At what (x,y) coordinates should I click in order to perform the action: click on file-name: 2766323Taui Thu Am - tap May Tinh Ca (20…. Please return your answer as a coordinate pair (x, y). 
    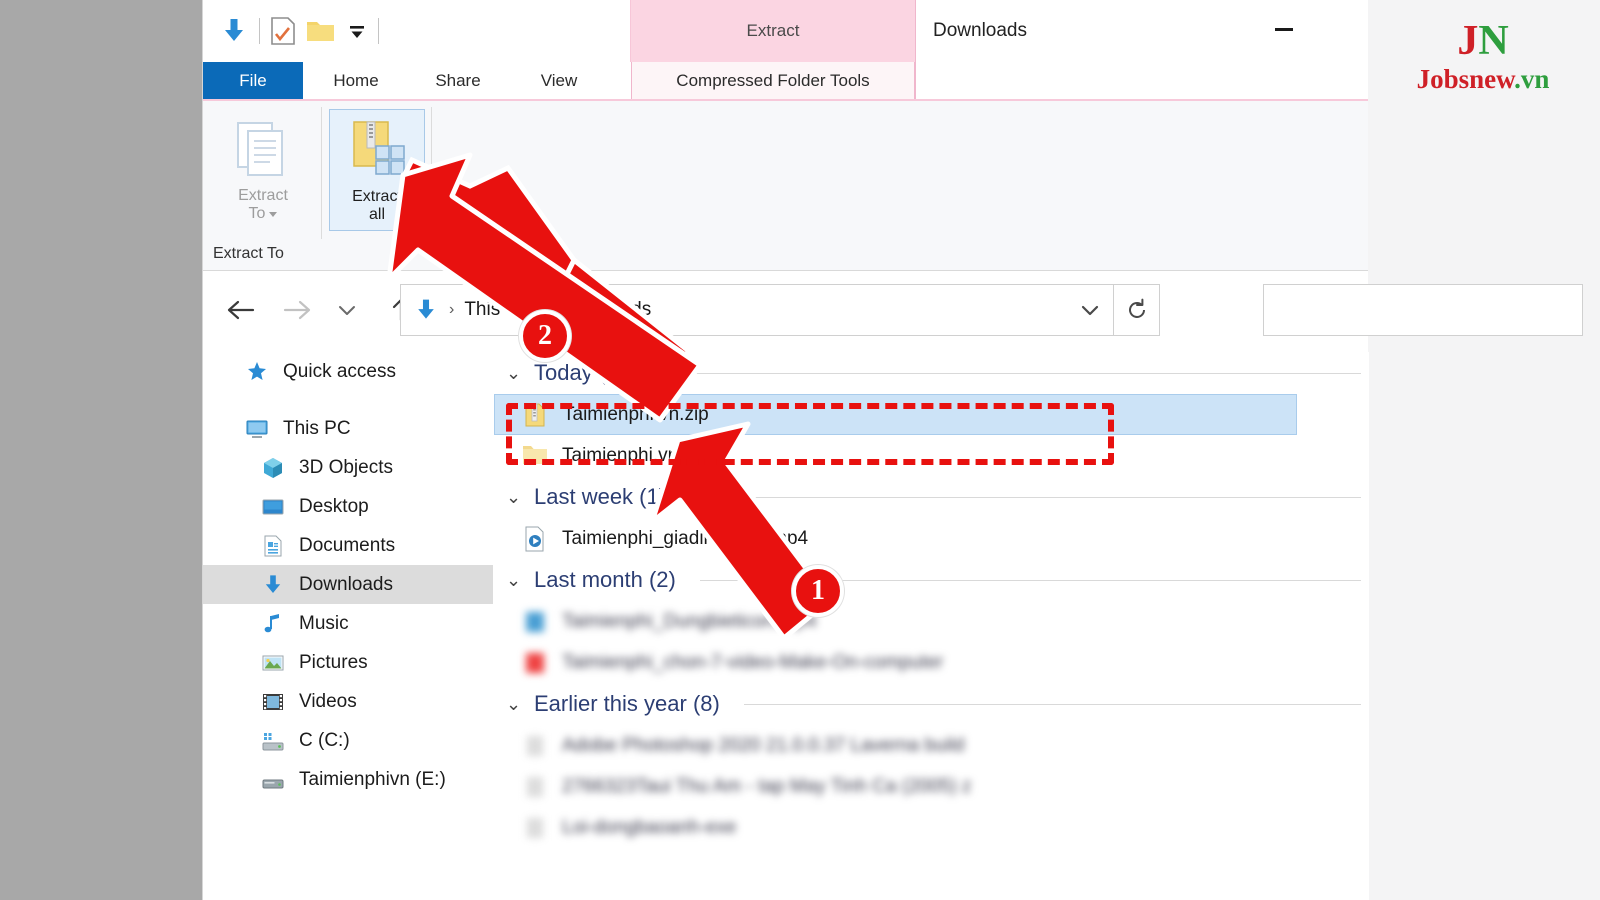
    Looking at the image, I should click on (767, 786).